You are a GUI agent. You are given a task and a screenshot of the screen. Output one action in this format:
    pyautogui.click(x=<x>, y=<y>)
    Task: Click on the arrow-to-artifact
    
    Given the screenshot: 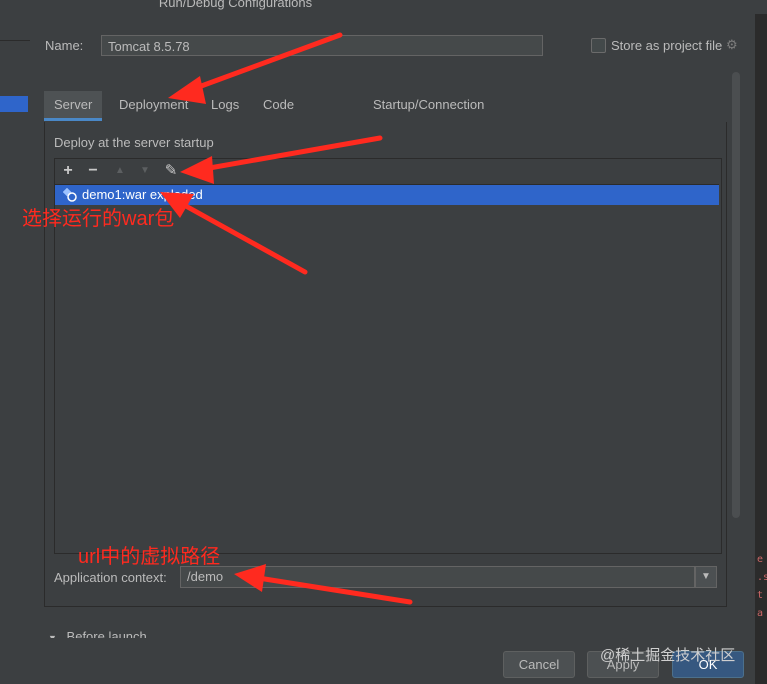 What is the action you would take?
    pyautogui.click(x=240, y=236)
    